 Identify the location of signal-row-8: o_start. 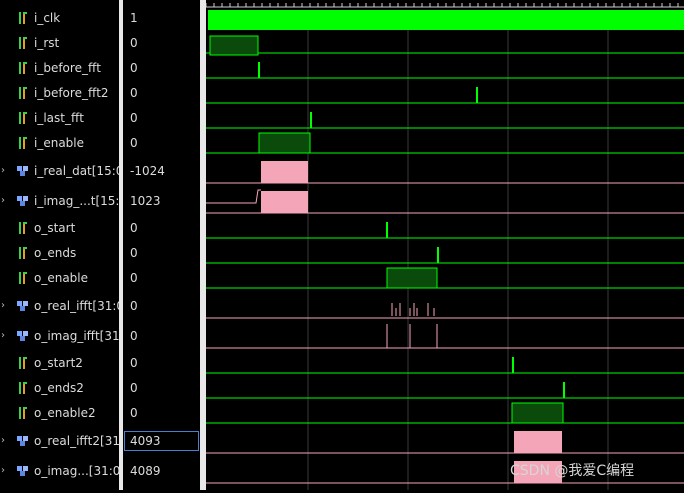
(59, 228).